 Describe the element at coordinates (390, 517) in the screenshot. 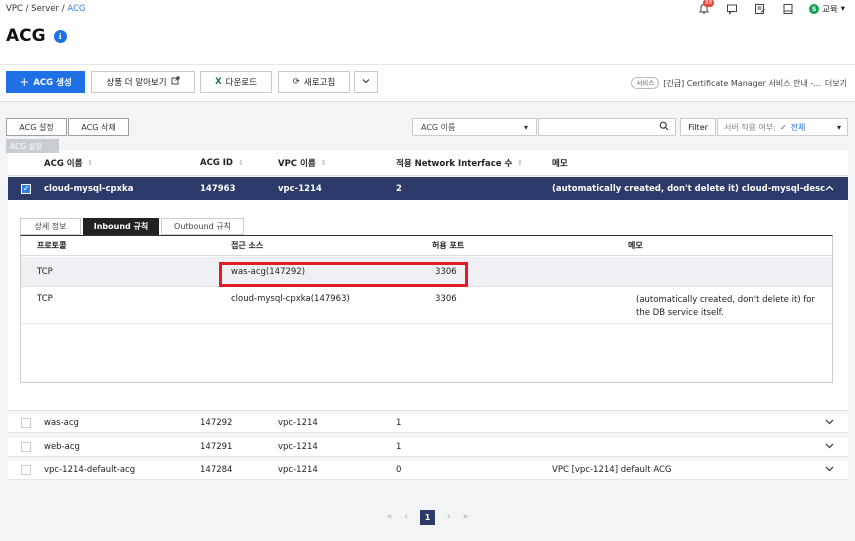

I see `first-page-icon: «` at that location.